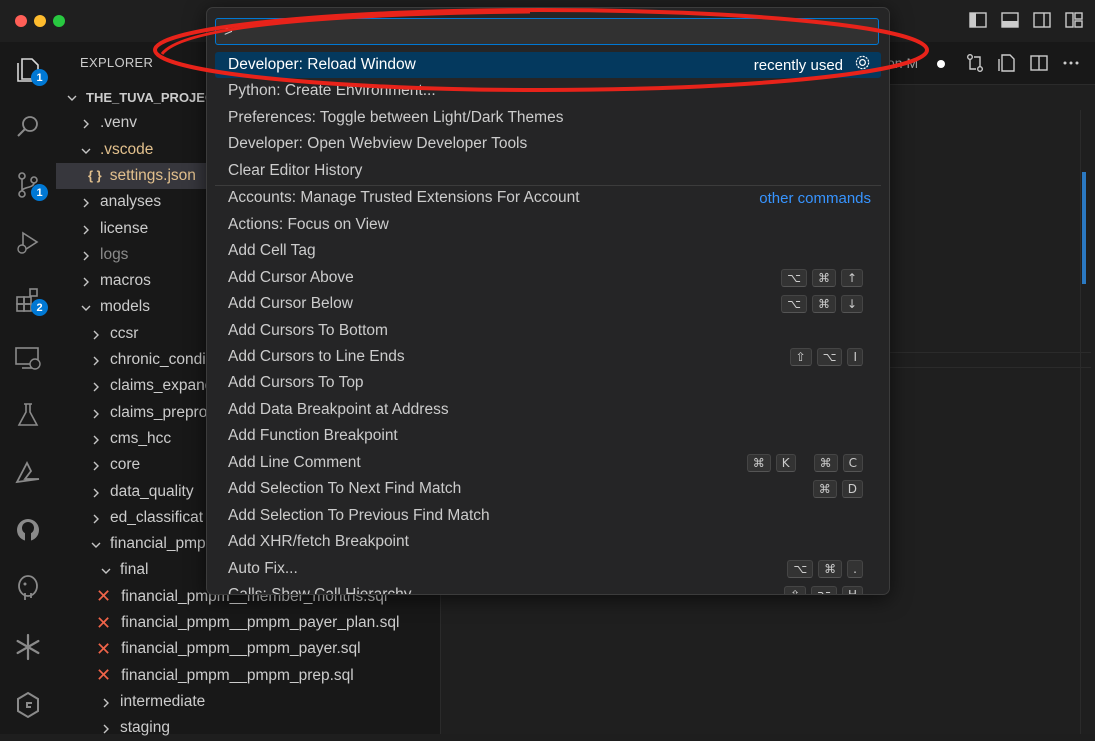  What do you see at coordinates (975, 63) in the screenshot?
I see `compare-changes-icon` at bounding box center [975, 63].